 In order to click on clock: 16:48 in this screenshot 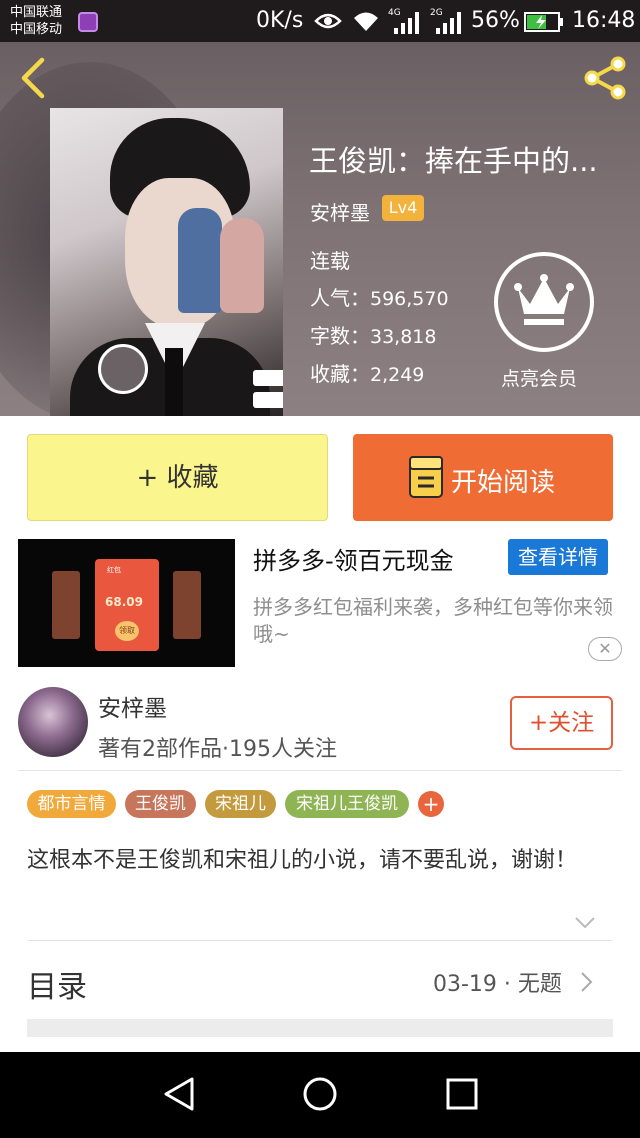, I will do `click(604, 20)`.